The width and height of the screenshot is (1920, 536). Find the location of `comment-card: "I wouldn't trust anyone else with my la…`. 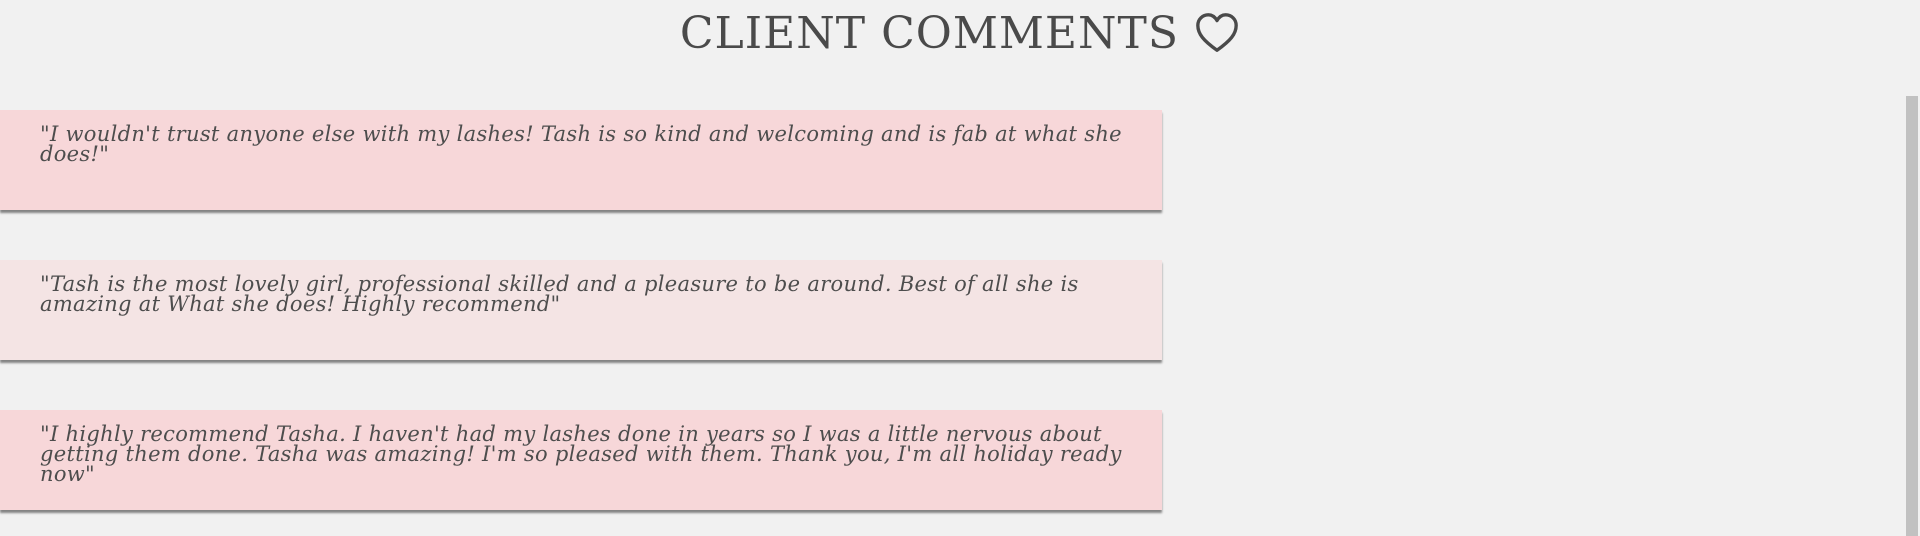

comment-card: "I wouldn't trust anyone else with my la… is located at coordinates (581, 160).